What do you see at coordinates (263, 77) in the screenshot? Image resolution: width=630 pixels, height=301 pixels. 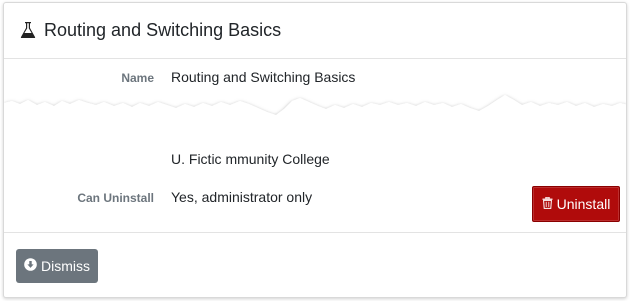 I see `name-value: Routing and Switching Basics` at bounding box center [263, 77].